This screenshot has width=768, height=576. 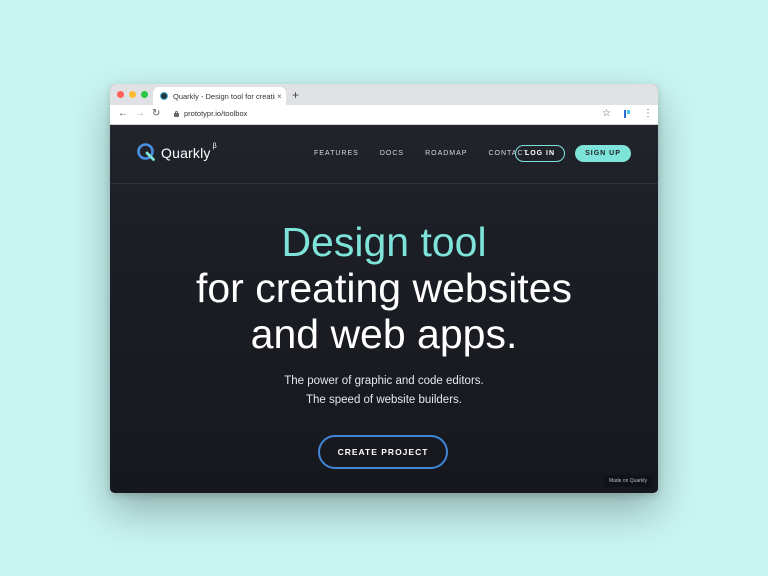 What do you see at coordinates (648, 114) in the screenshot?
I see `kebab-menu-icon: ⋮` at bounding box center [648, 114].